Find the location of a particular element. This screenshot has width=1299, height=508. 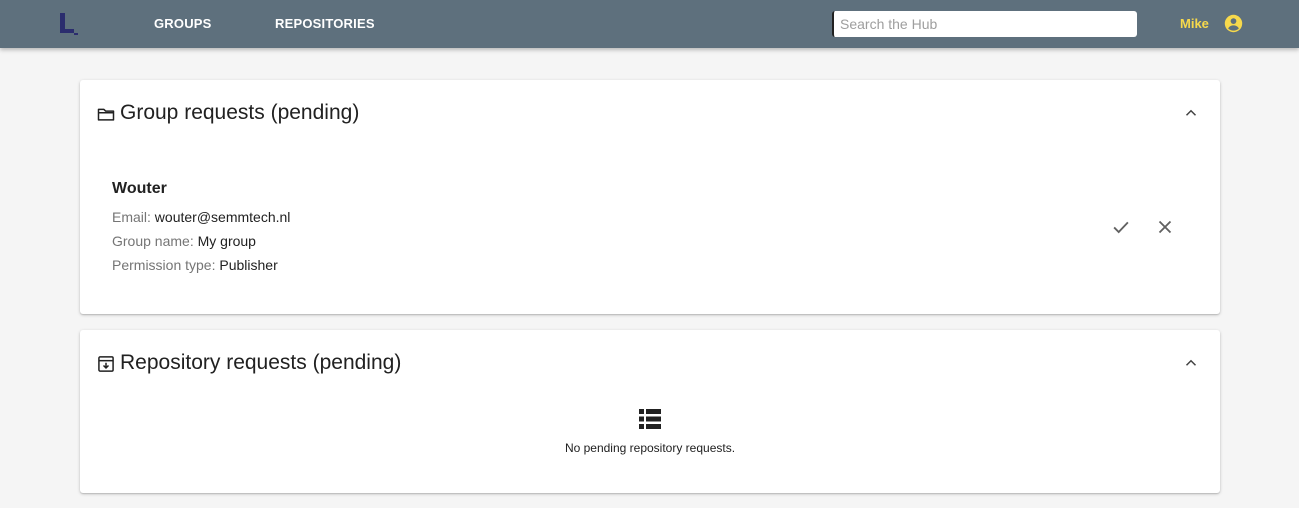

requester-email-line: Email: wouter@semmtech.nl is located at coordinates (201, 217).